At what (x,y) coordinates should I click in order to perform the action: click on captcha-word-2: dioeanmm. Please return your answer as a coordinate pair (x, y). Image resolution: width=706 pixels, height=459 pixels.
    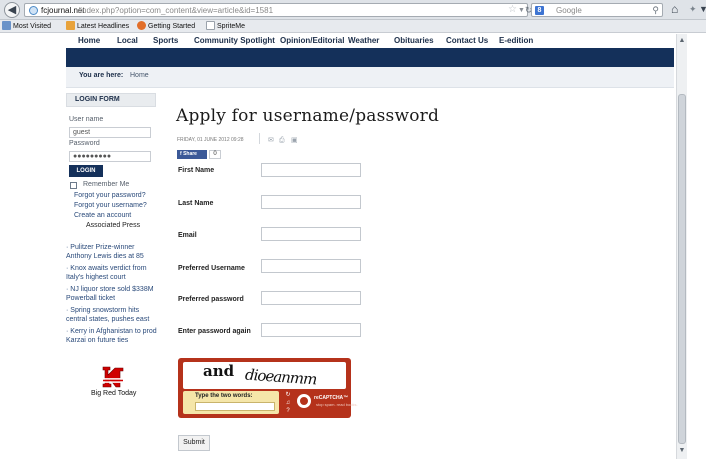
    Looking at the image, I should click on (280, 377).